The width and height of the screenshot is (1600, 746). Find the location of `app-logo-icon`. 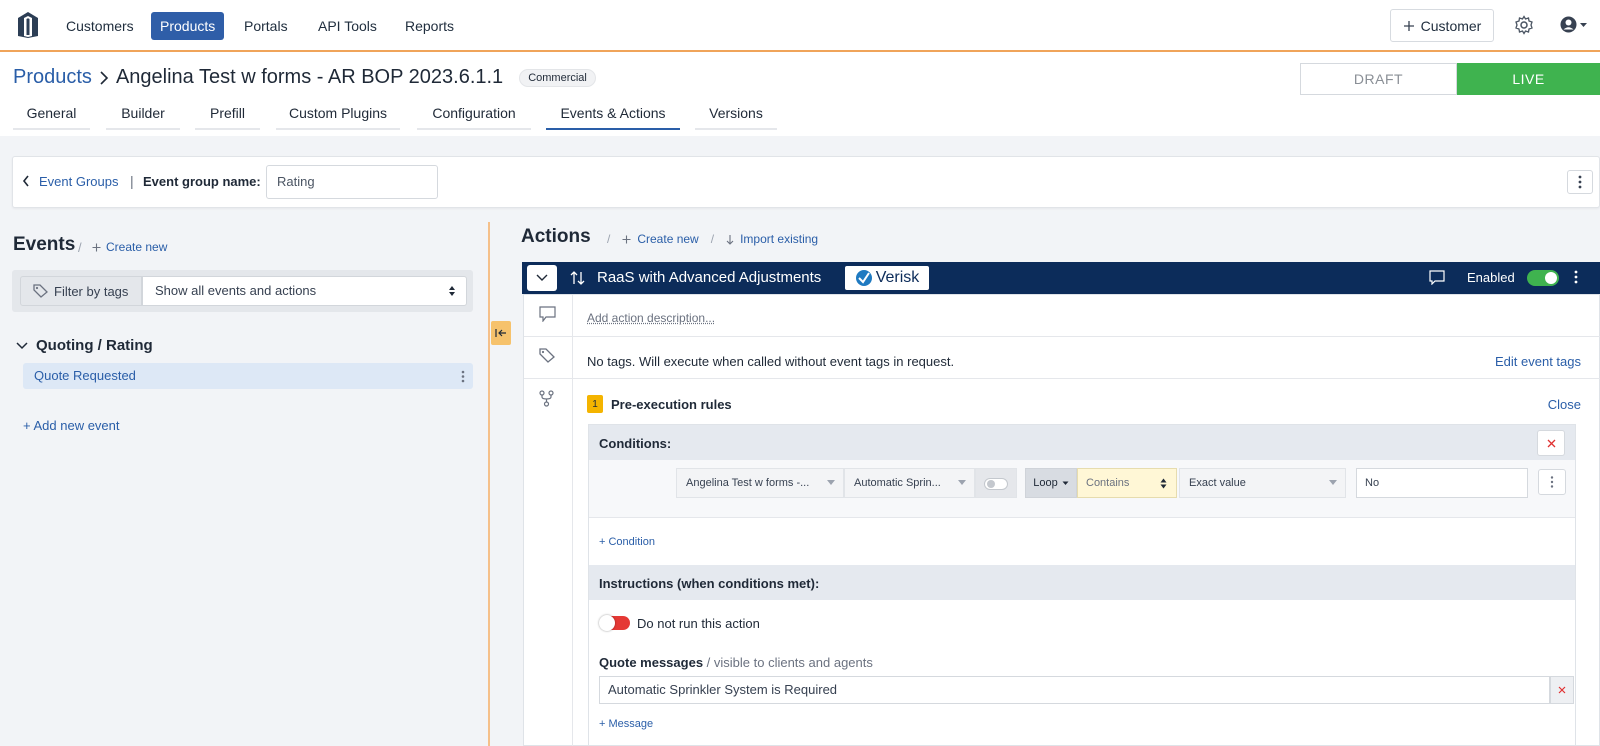

app-logo-icon is located at coordinates (29, 25).